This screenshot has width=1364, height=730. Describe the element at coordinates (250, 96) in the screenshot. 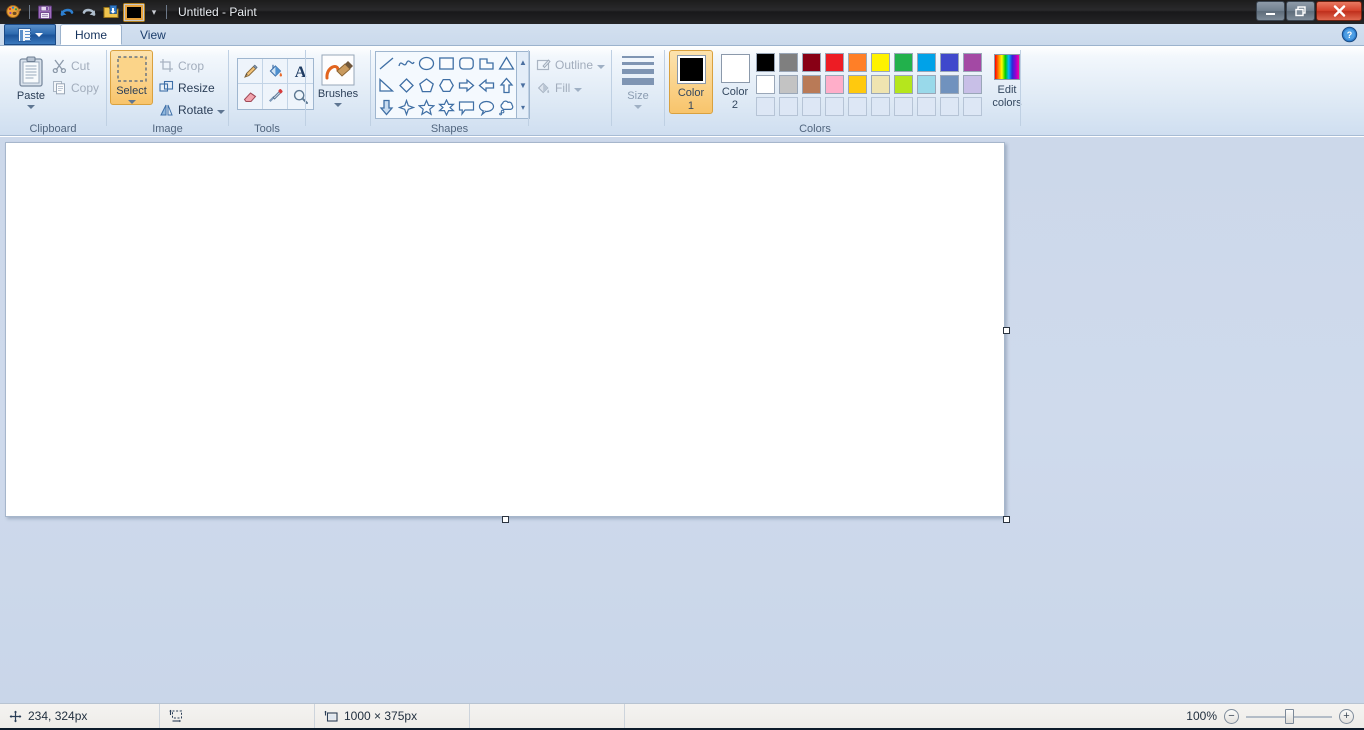

I see `eraser-tool-button` at that location.